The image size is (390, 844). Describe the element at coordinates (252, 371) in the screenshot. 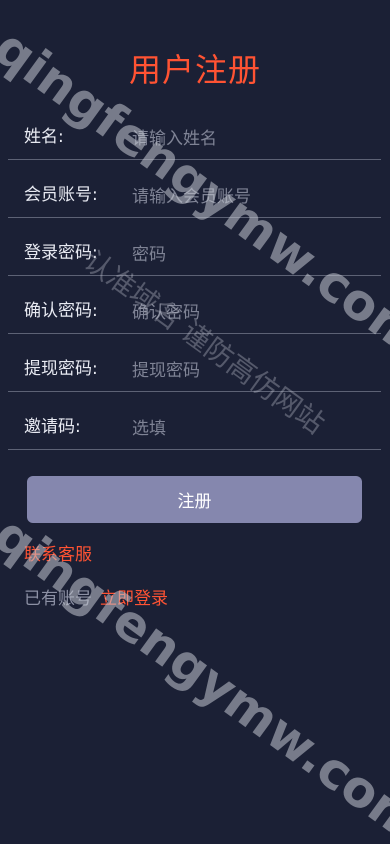

I see `withdraw-password-input` at that location.